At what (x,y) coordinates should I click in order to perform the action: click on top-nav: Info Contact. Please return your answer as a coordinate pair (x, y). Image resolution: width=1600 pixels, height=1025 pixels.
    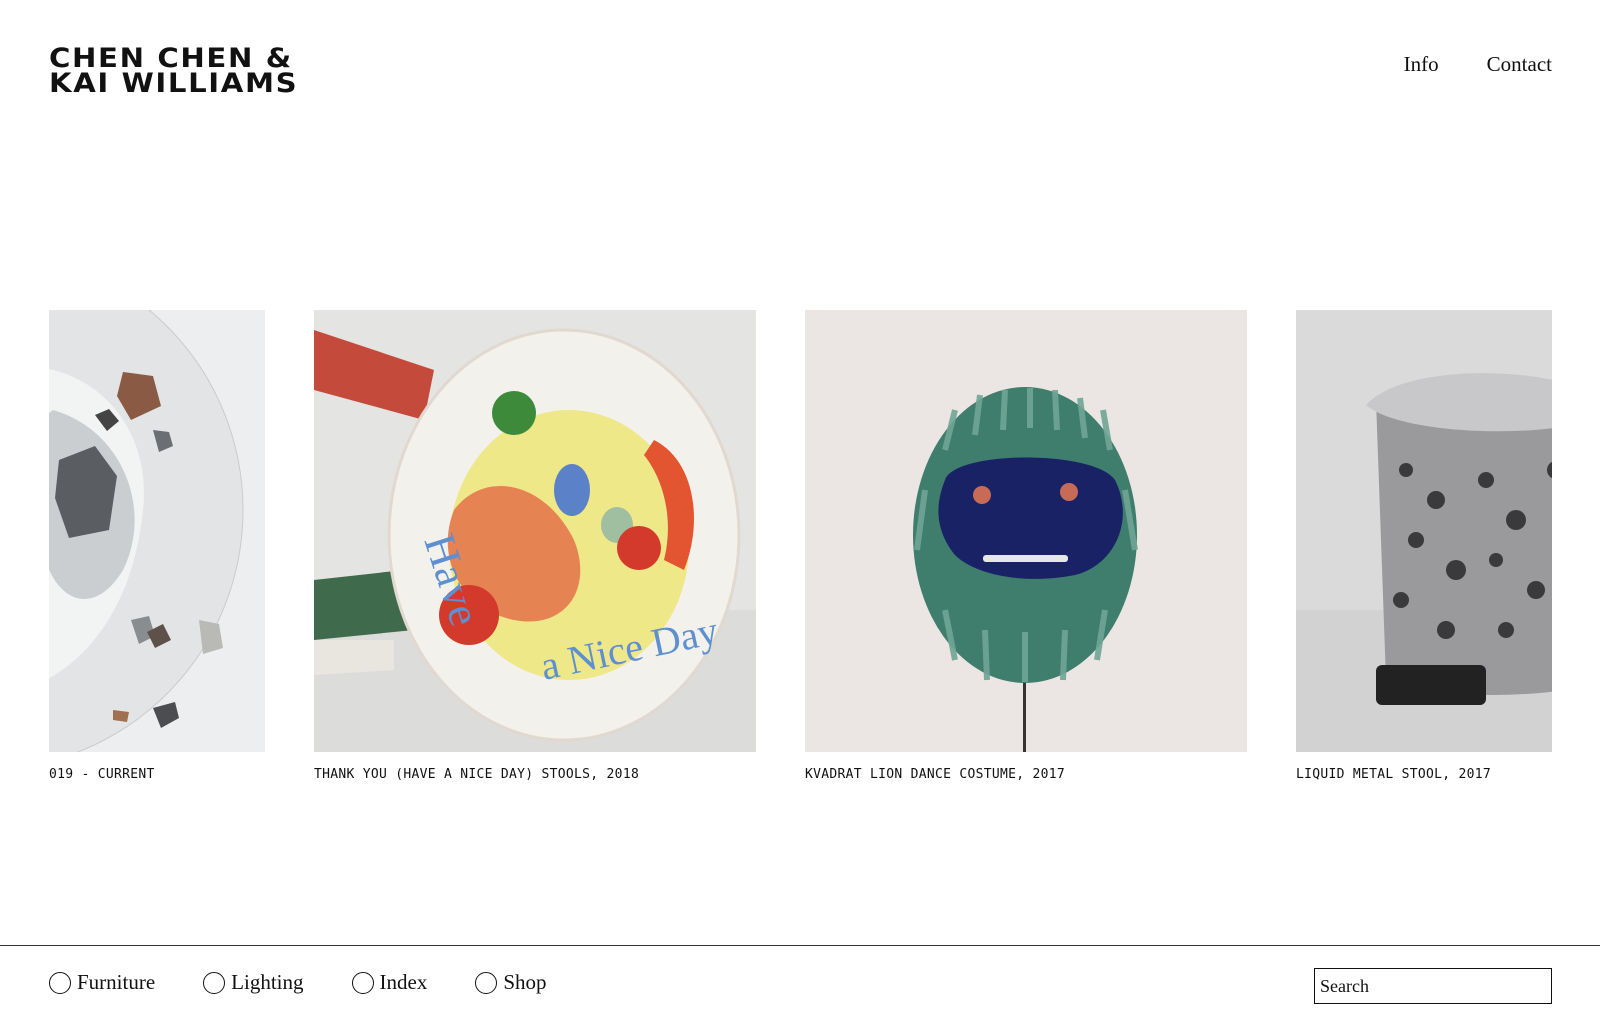
    Looking at the image, I should click on (1478, 64).